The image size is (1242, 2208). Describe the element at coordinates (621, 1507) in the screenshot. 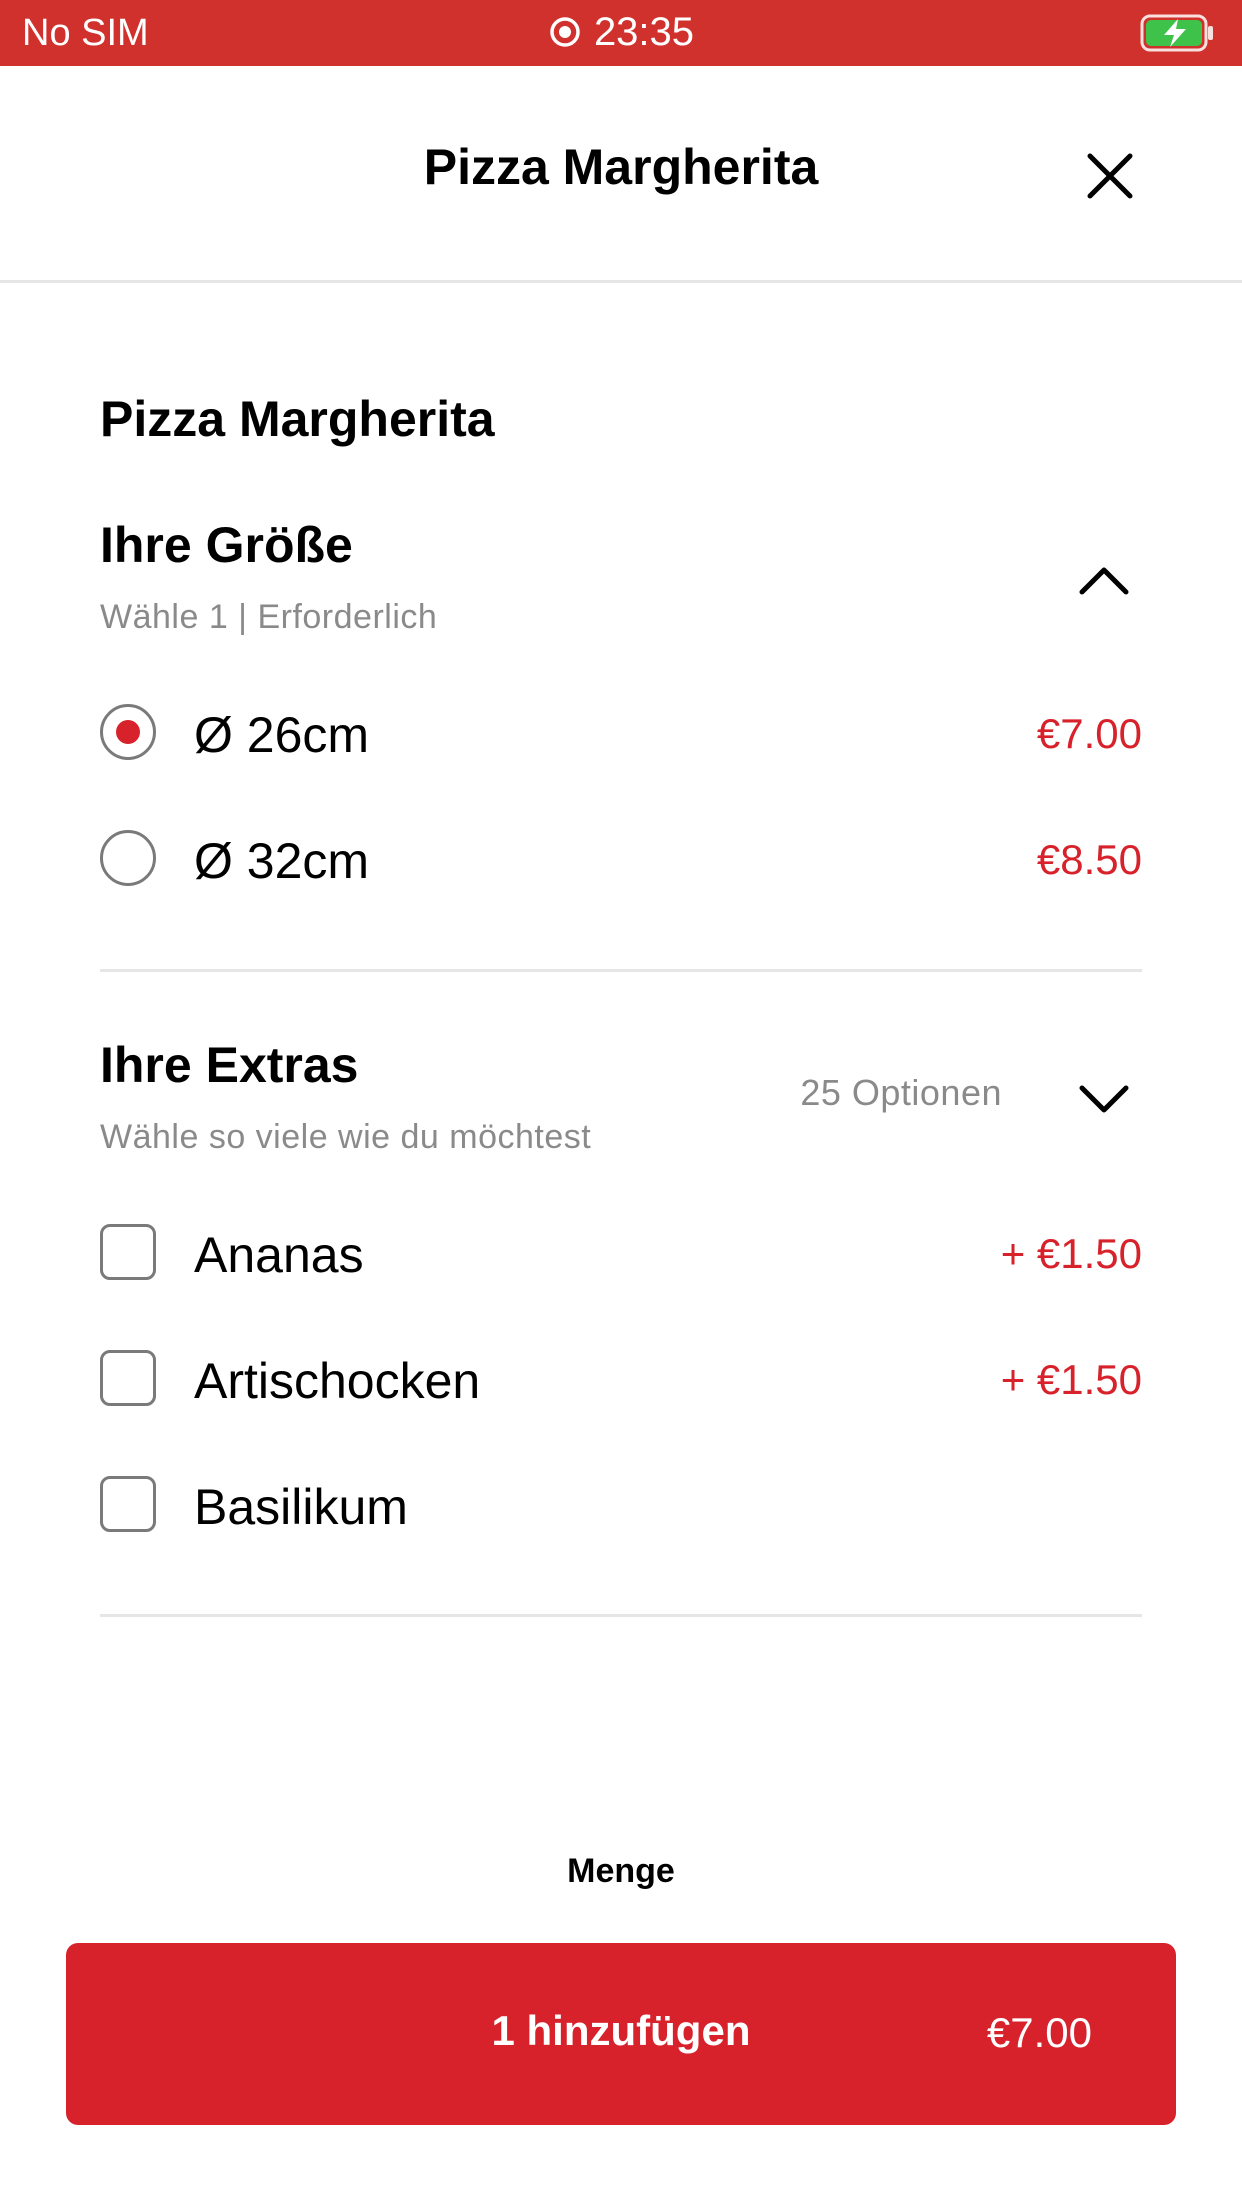

I see `extra-option-basilikum: Basilikum` at that location.